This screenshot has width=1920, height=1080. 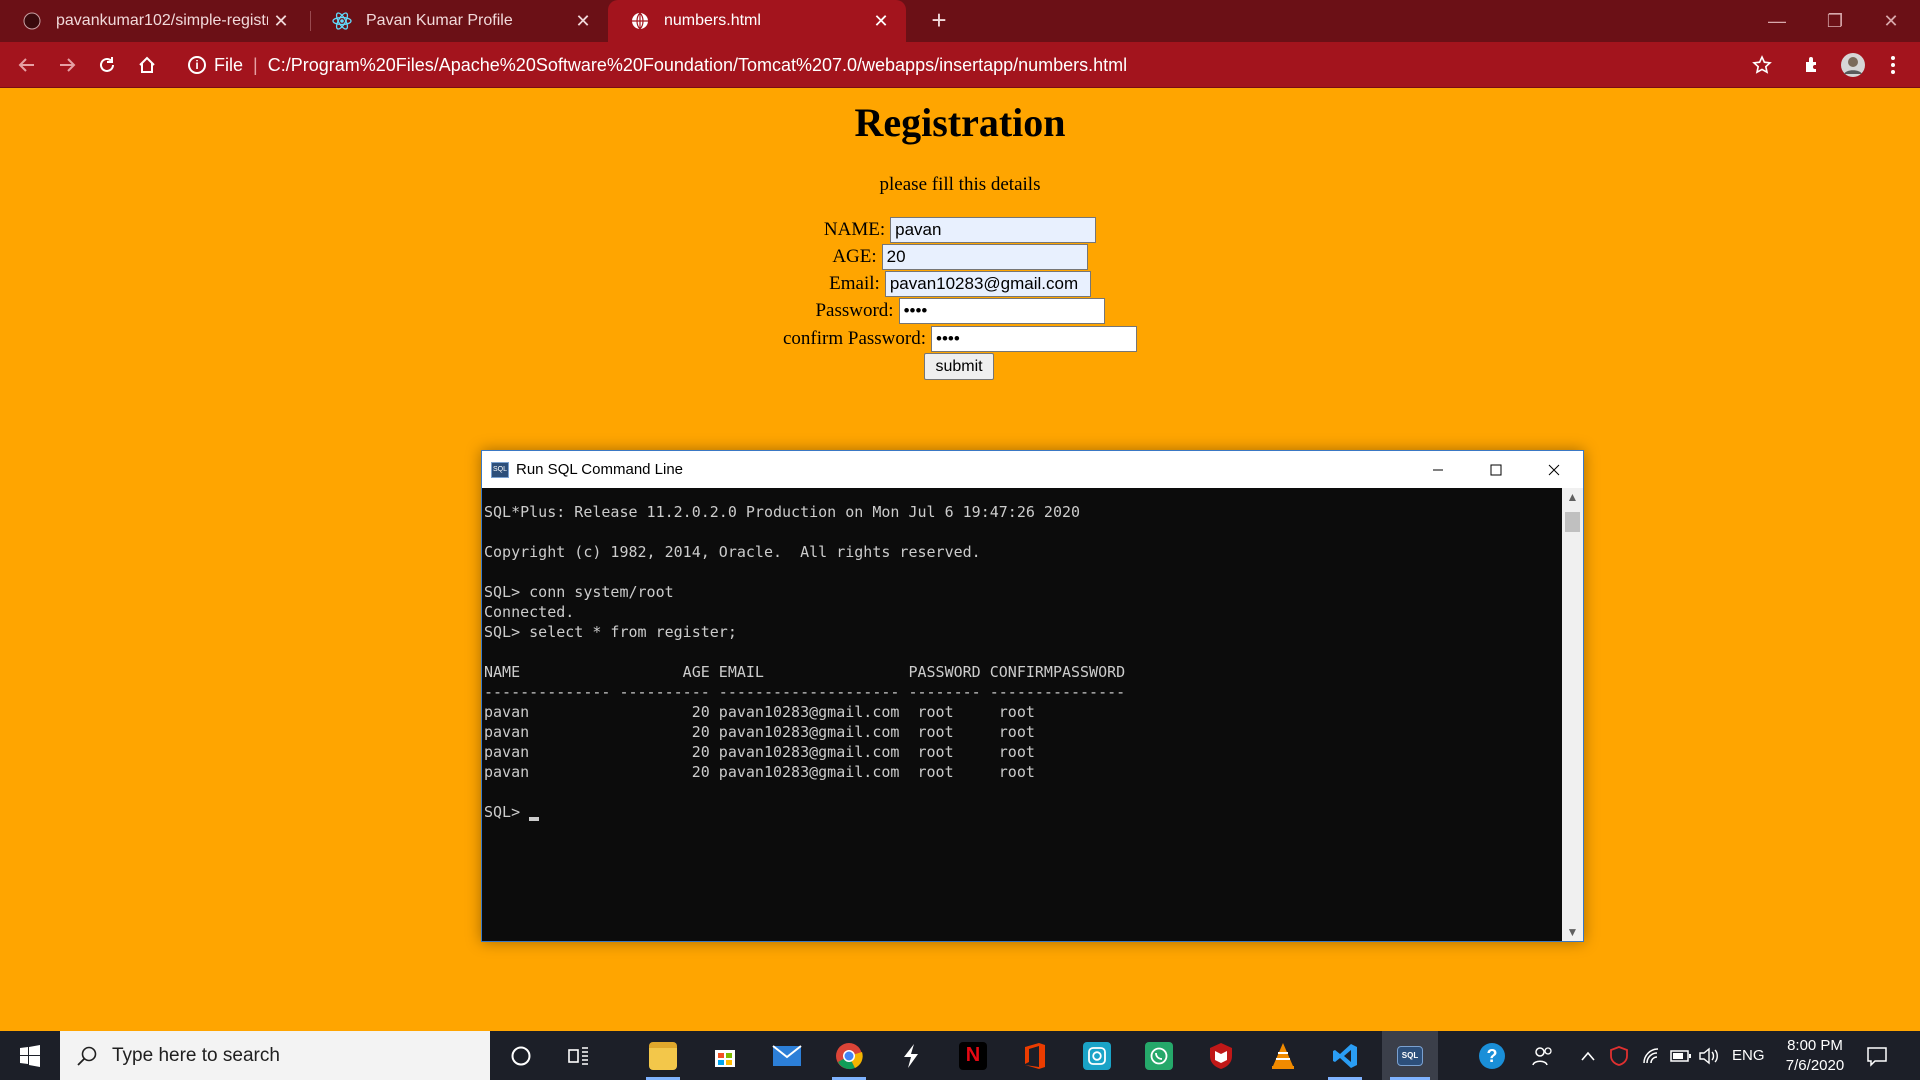 What do you see at coordinates (196, 1055) in the screenshot?
I see `search-placeholder: Type here to search` at bounding box center [196, 1055].